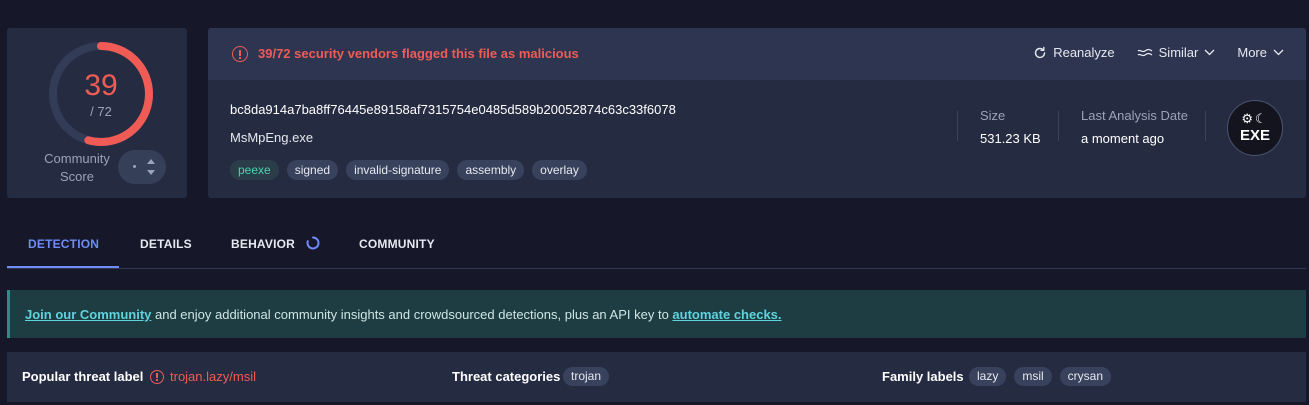 The height and width of the screenshot is (405, 1309). What do you see at coordinates (166, 244) in the screenshot?
I see `tab-details: DETAILS` at bounding box center [166, 244].